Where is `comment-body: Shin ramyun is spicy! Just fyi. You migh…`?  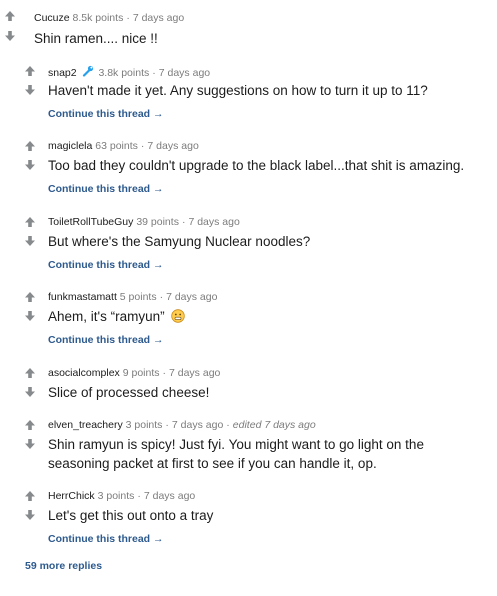 comment-body: Shin ramyun is spicy! Just fyi. You migh… is located at coordinates (236, 454).